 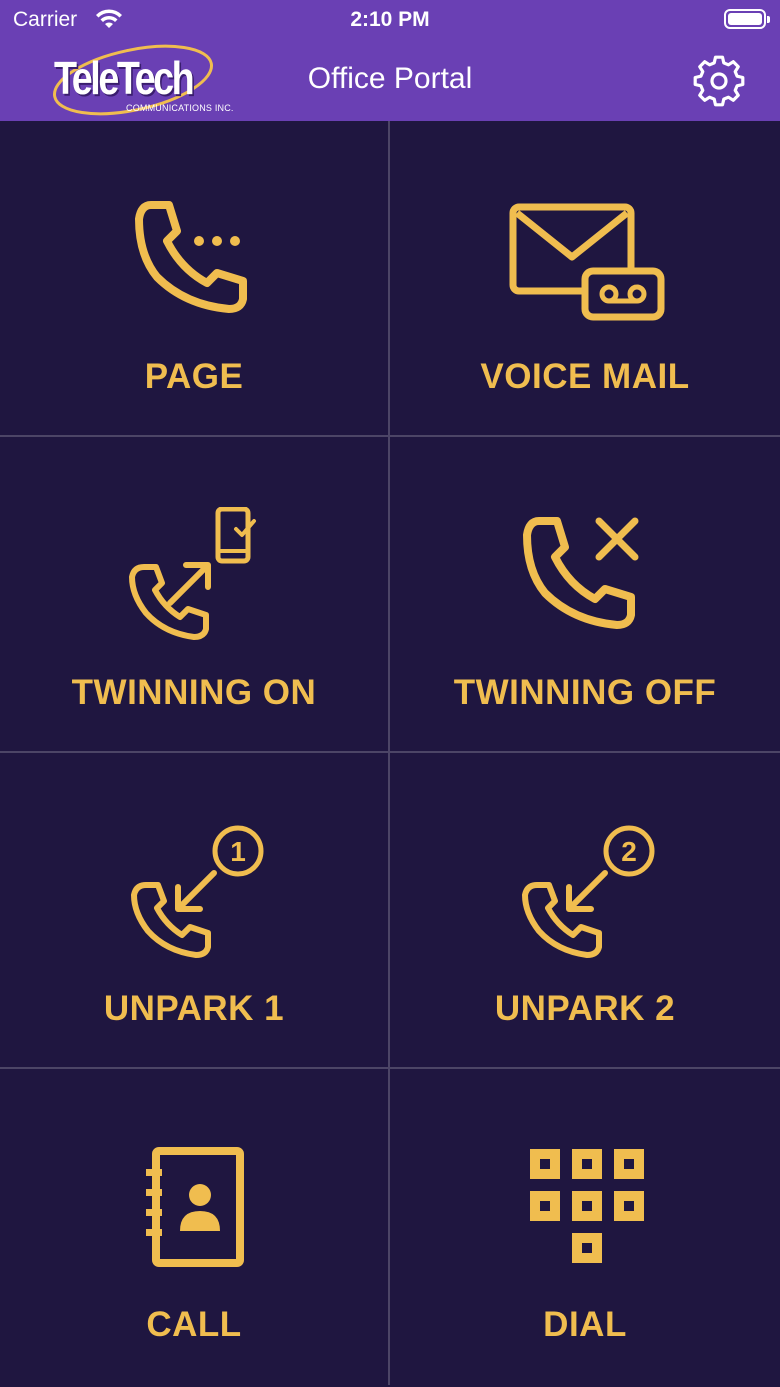 I want to click on unpark-2-tile: 2 UNPARK 2, so click(x=585, y=911).